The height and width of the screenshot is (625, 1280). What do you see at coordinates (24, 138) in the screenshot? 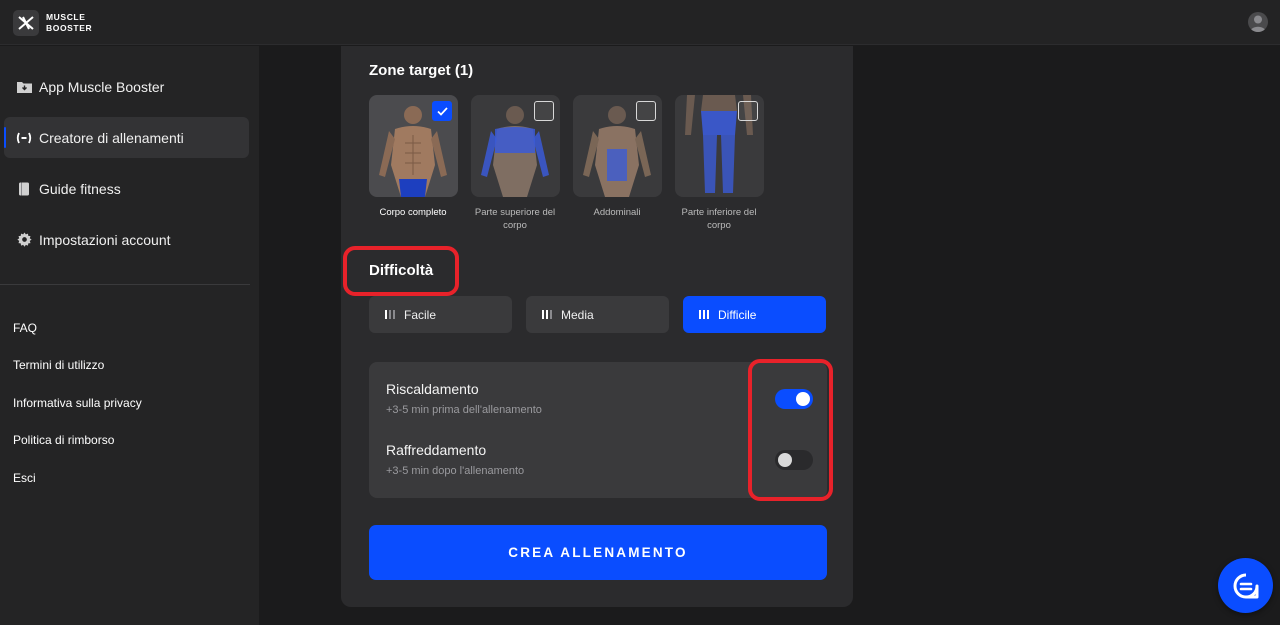
I see `workout-builder-icon` at bounding box center [24, 138].